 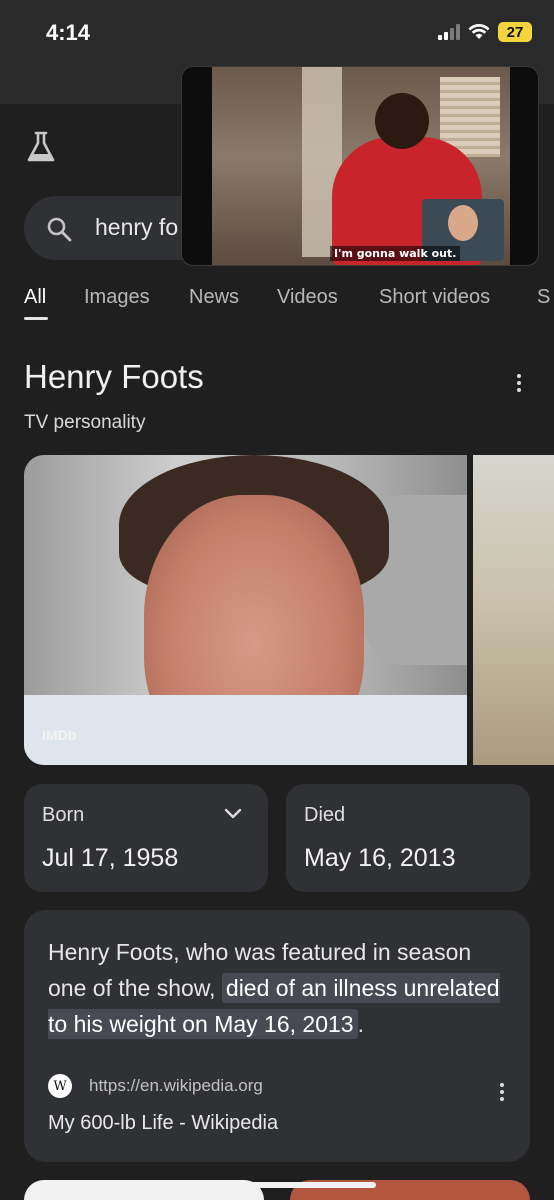 What do you see at coordinates (502, 1093) in the screenshot?
I see `source-more-options-icon` at bounding box center [502, 1093].